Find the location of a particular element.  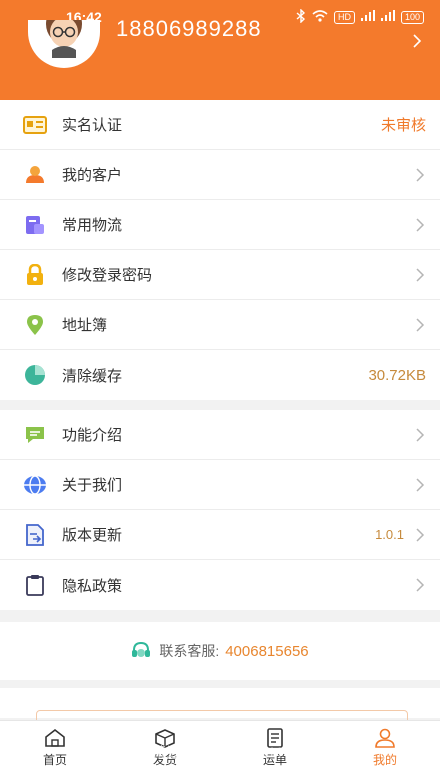

lock-icon is located at coordinates (35, 275).